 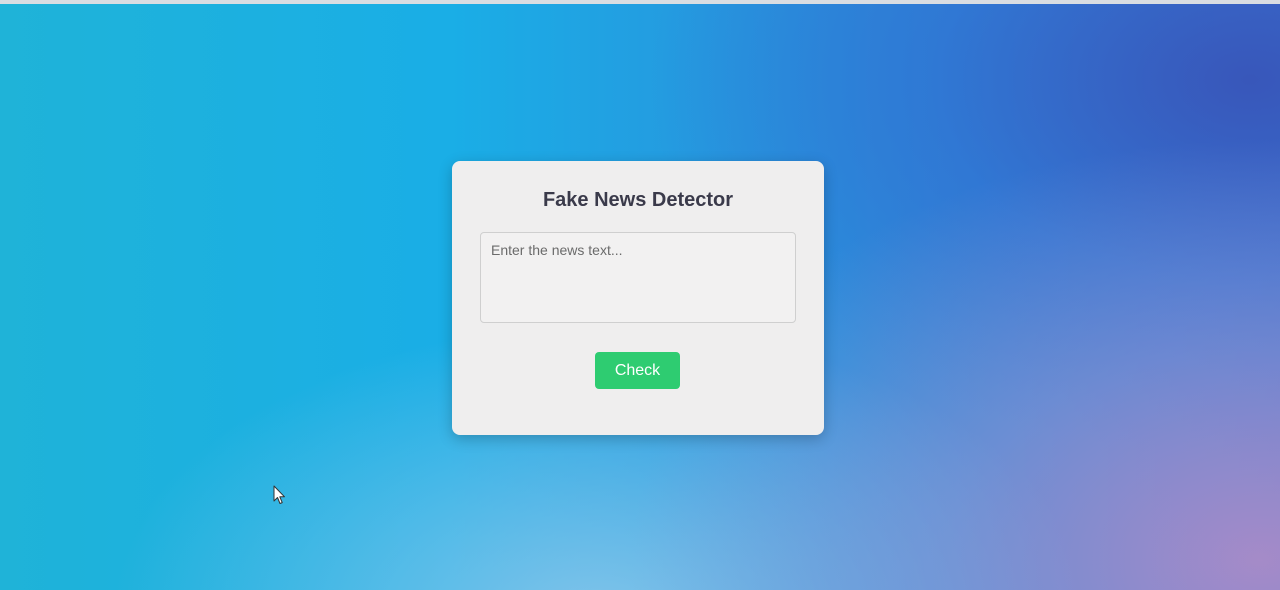 I want to click on news-text-input, so click(x=638, y=277).